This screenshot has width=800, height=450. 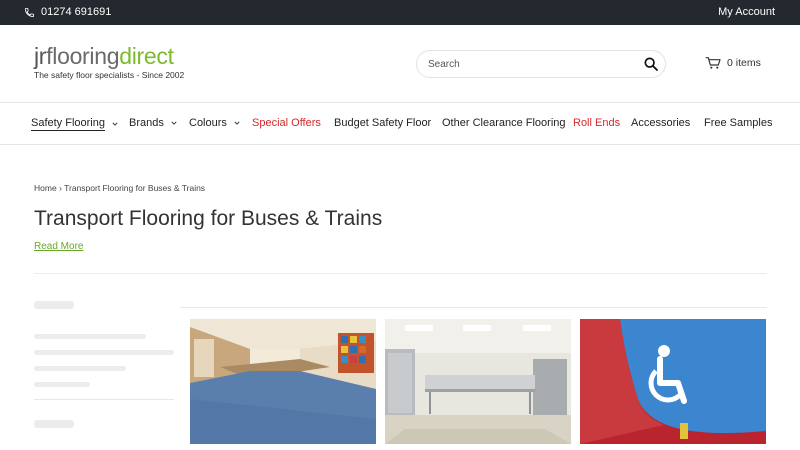 I want to click on nav-item-other-clearance-flooring: Other Clearance Flooring, so click(x=504, y=123).